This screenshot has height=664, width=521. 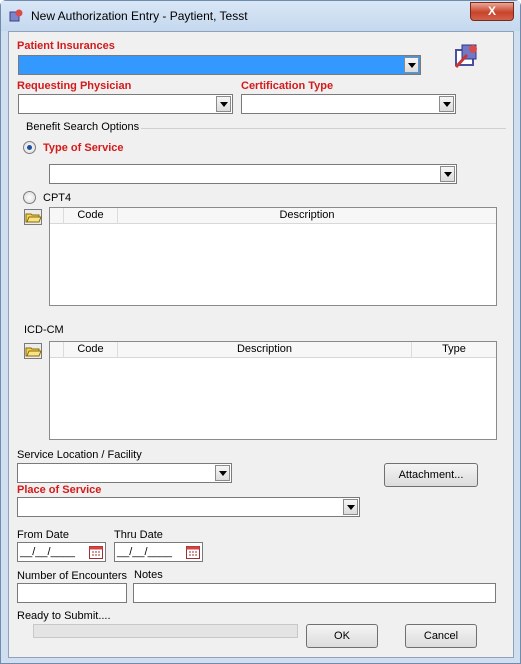 I want to click on icd-cm-grid: Code Description Type, so click(x=273, y=390).